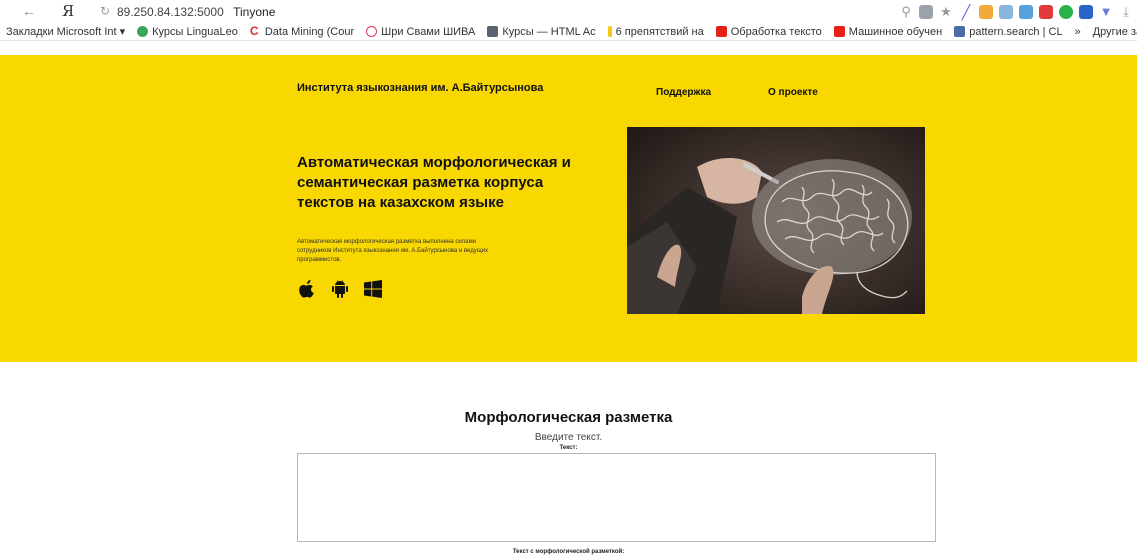 Image resolution: width=1137 pixels, height=557 pixels. Describe the element at coordinates (309, 31) in the screenshot. I see `bookmark-label: Data Mining (Cour` at that location.